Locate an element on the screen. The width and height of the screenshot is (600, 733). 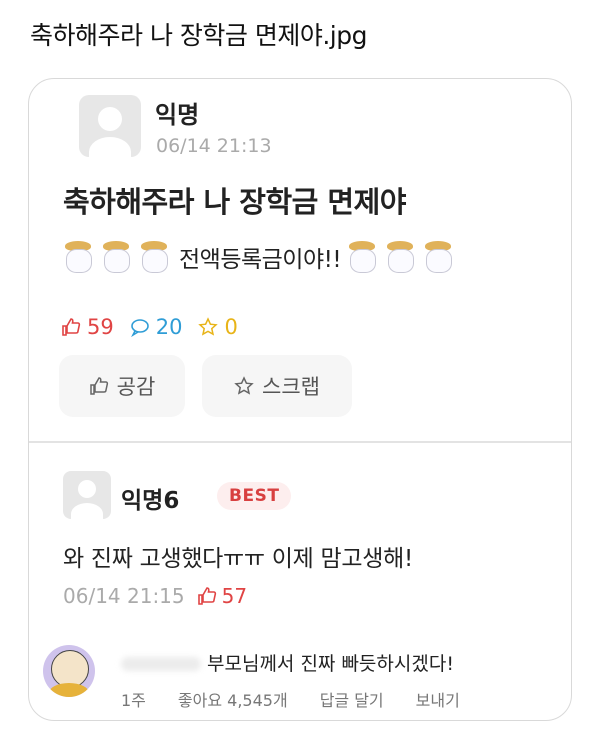
scrap-count: 0 is located at coordinates (218, 327).